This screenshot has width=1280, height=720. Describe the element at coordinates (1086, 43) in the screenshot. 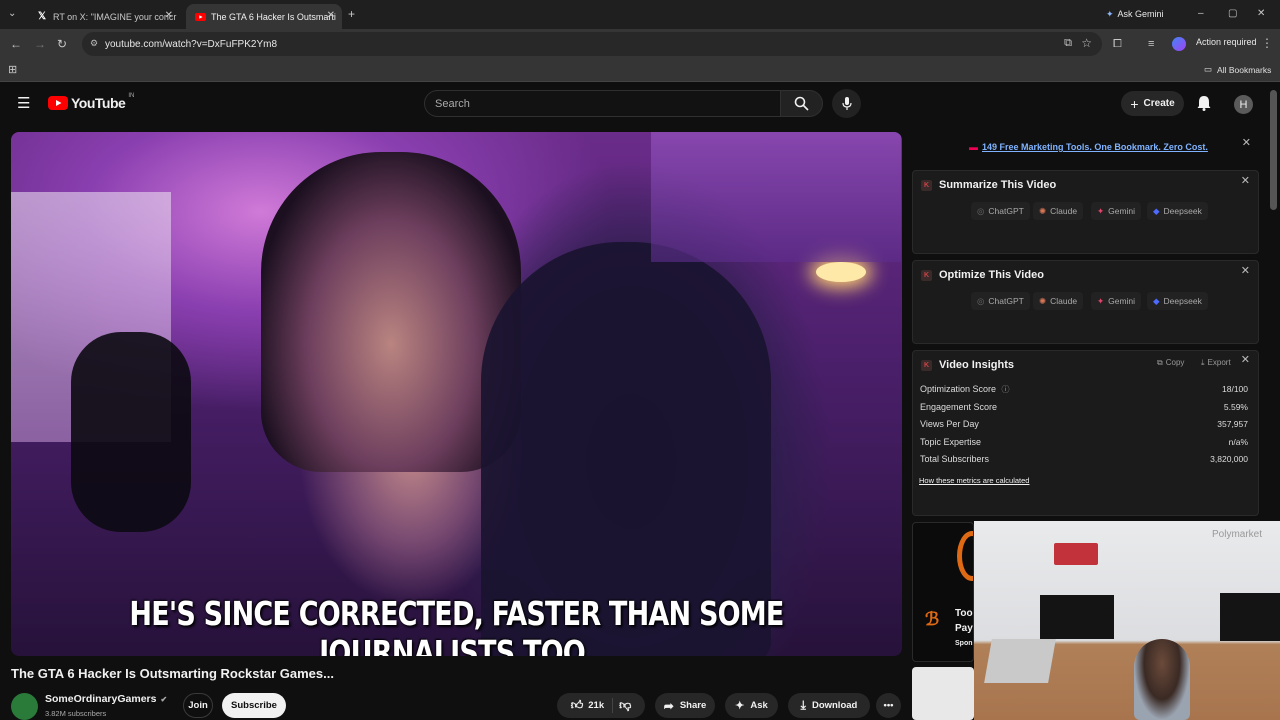

I see `bookmark-star-icon: ☆` at that location.